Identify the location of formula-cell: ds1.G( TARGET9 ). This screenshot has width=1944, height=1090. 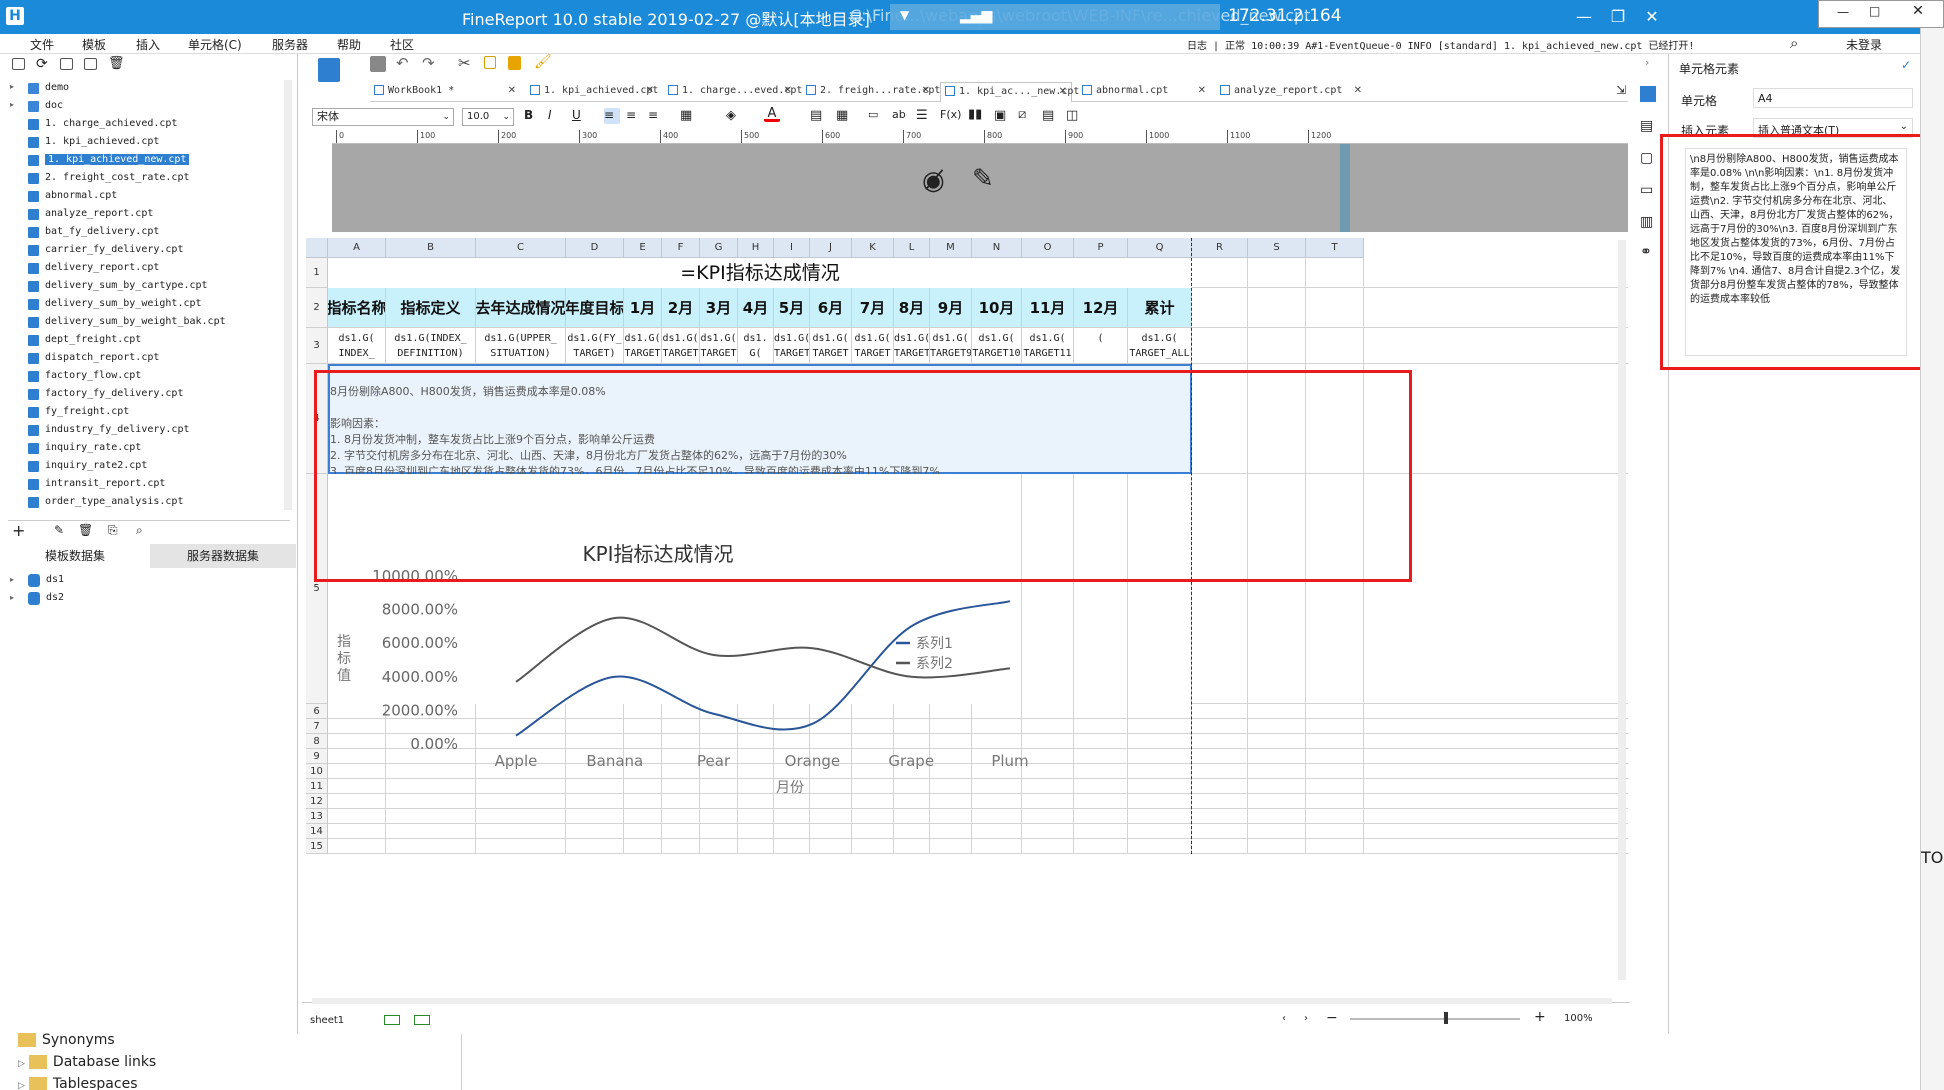
(951, 346).